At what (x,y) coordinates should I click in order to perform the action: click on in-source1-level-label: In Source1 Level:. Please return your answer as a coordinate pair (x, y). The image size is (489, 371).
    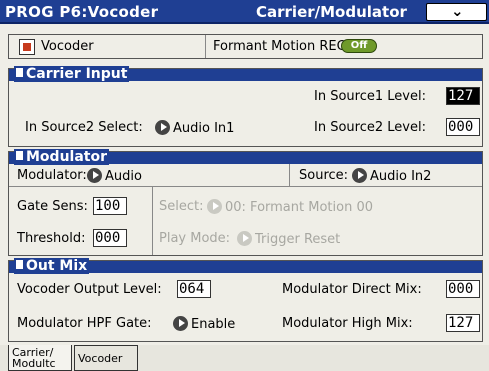
    Looking at the image, I should click on (370, 96).